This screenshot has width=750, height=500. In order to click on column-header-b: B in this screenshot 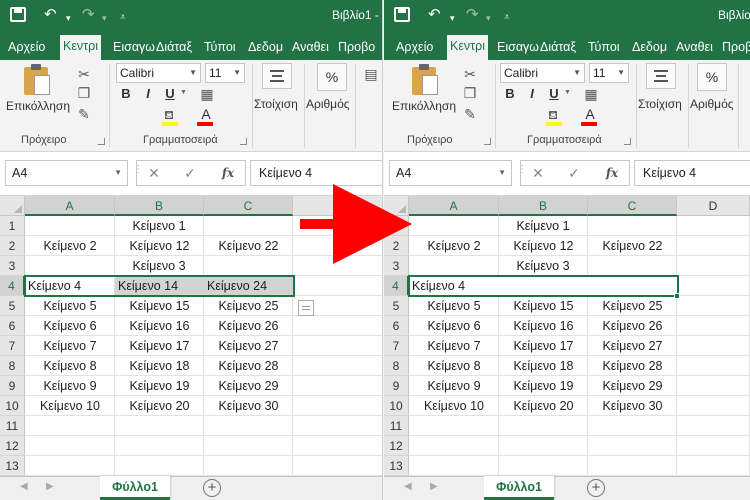, I will do `click(159, 206)`.